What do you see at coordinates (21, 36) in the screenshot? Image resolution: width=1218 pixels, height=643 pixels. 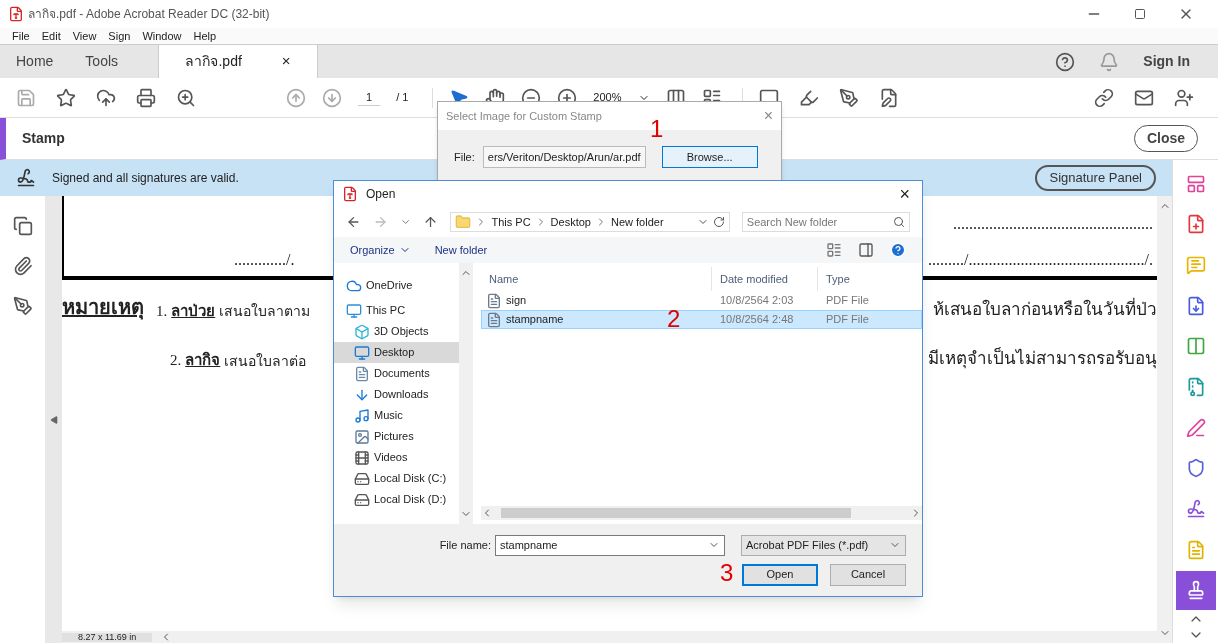 I see `menu-item: File` at bounding box center [21, 36].